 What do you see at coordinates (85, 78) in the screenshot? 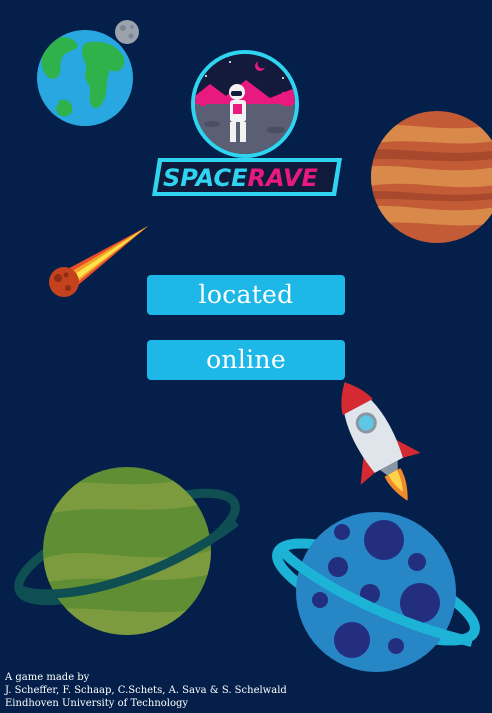
I see `earth-icon` at bounding box center [85, 78].